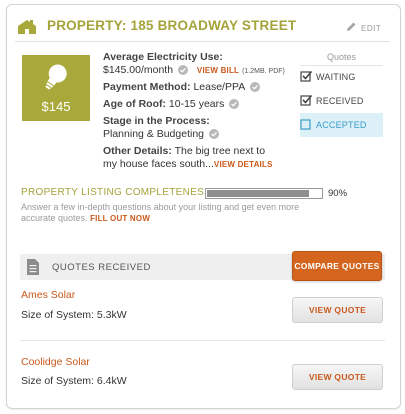  I want to click on status-waiting-label: WAITING, so click(336, 77).